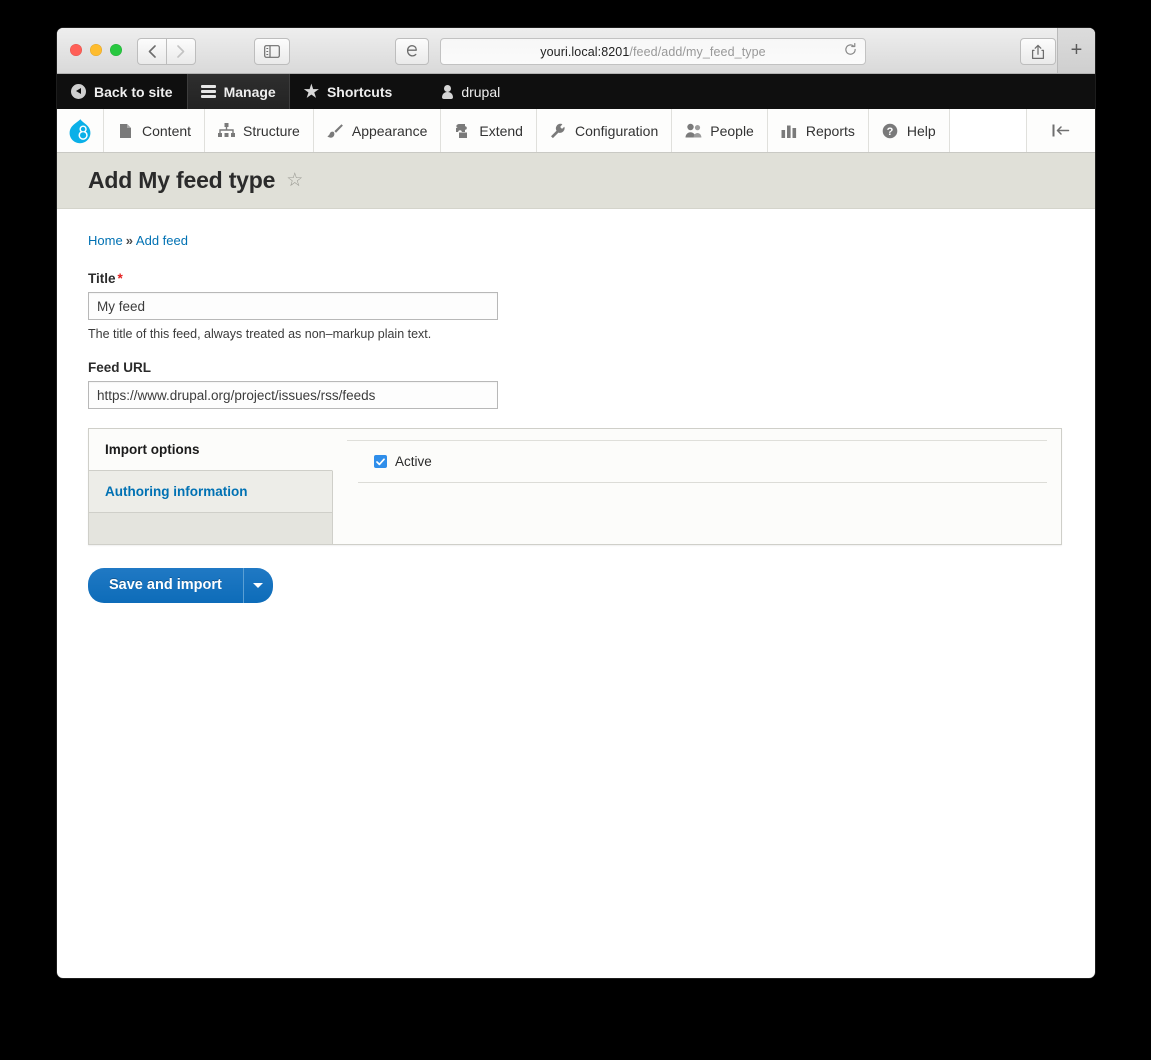 This screenshot has width=1151, height=1060. Describe the element at coordinates (988, 130) in the screenshot. I see `menu-bar-spacer` at that location.